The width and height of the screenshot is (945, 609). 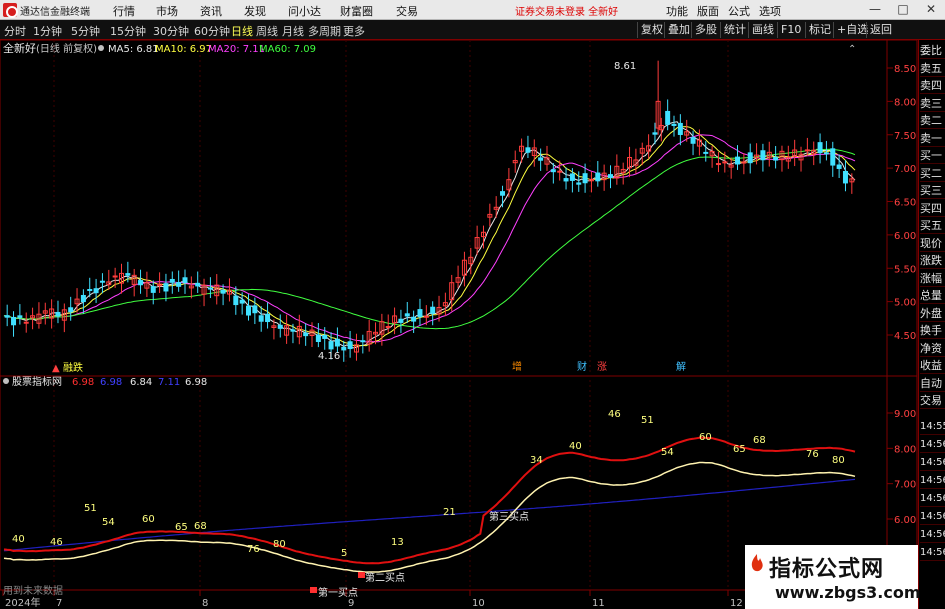 What do you see at coordinates (704, 30) in the screenshot?
I see `duogu-button: 多股` at bounding box center [704, 30].